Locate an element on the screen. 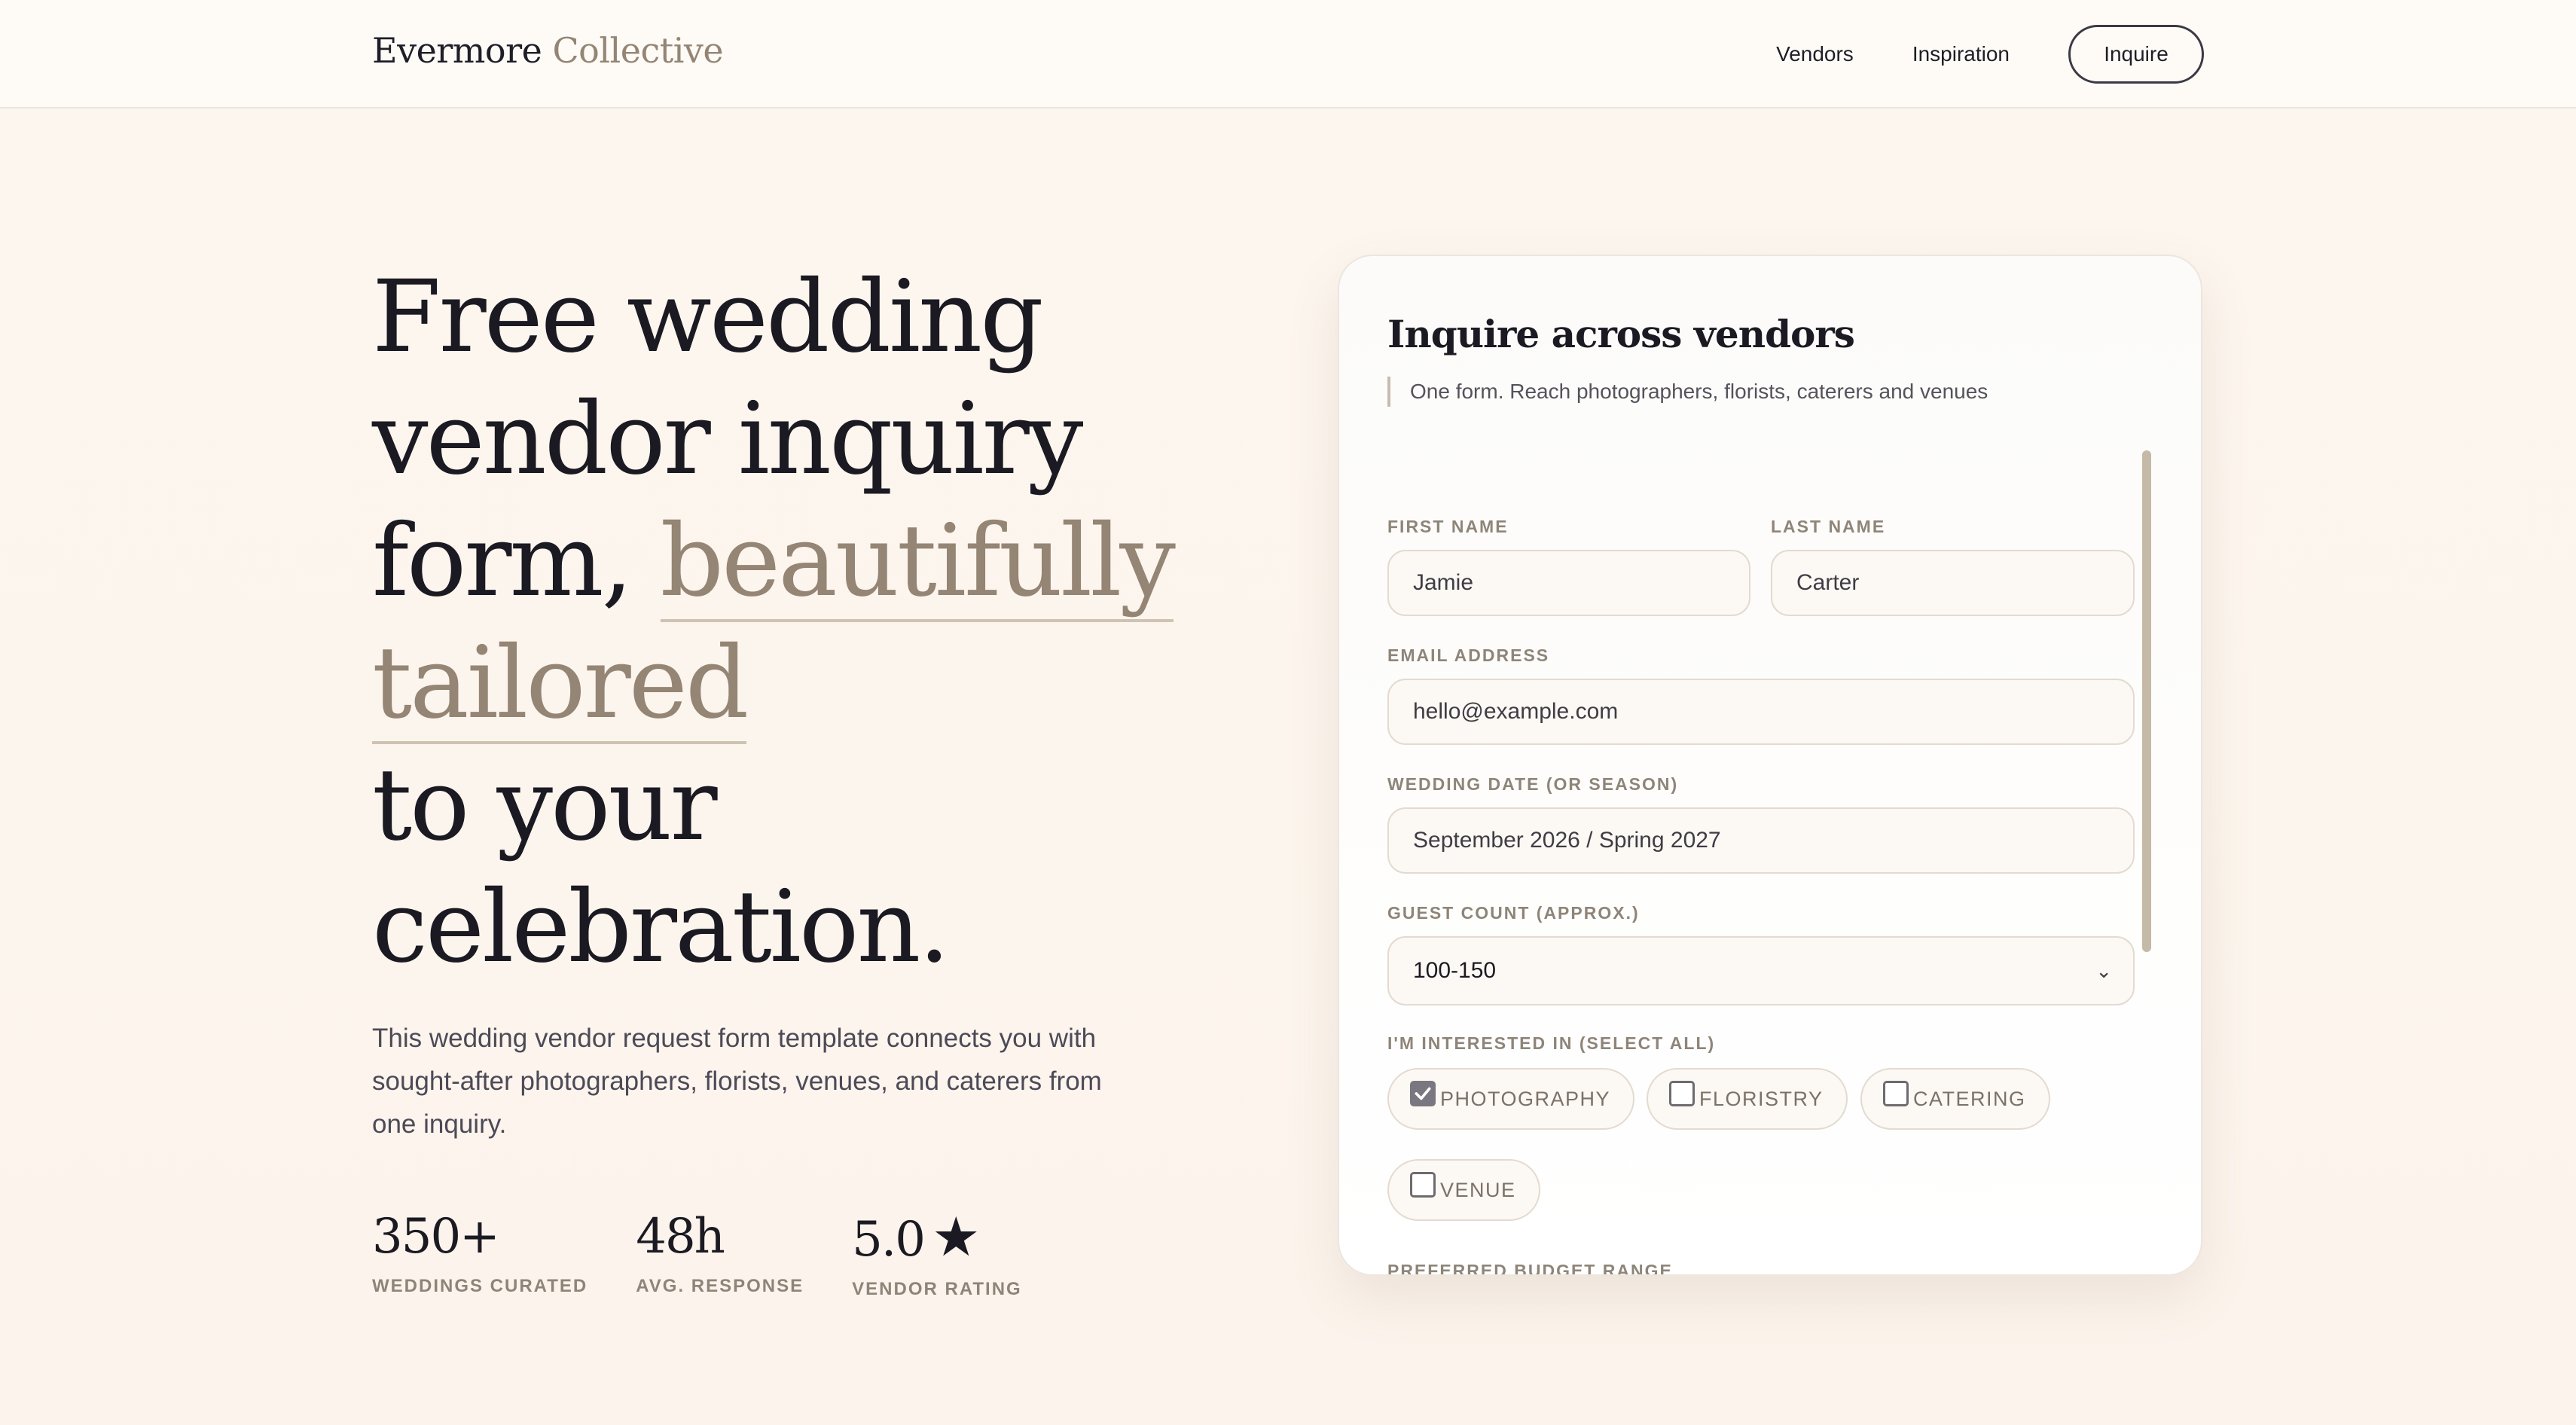  stat-value: 350+ is located at coordinates (436, 1237).